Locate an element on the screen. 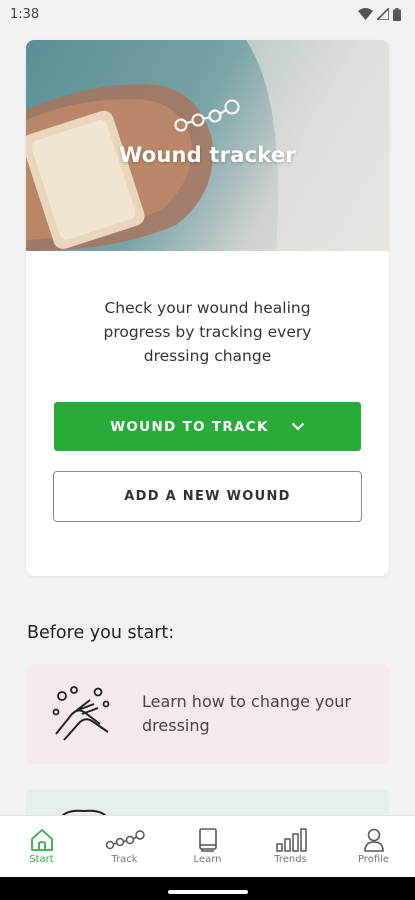  wound-to-track-label: WOUND TO TRACK is located at coordinates (189, 426).